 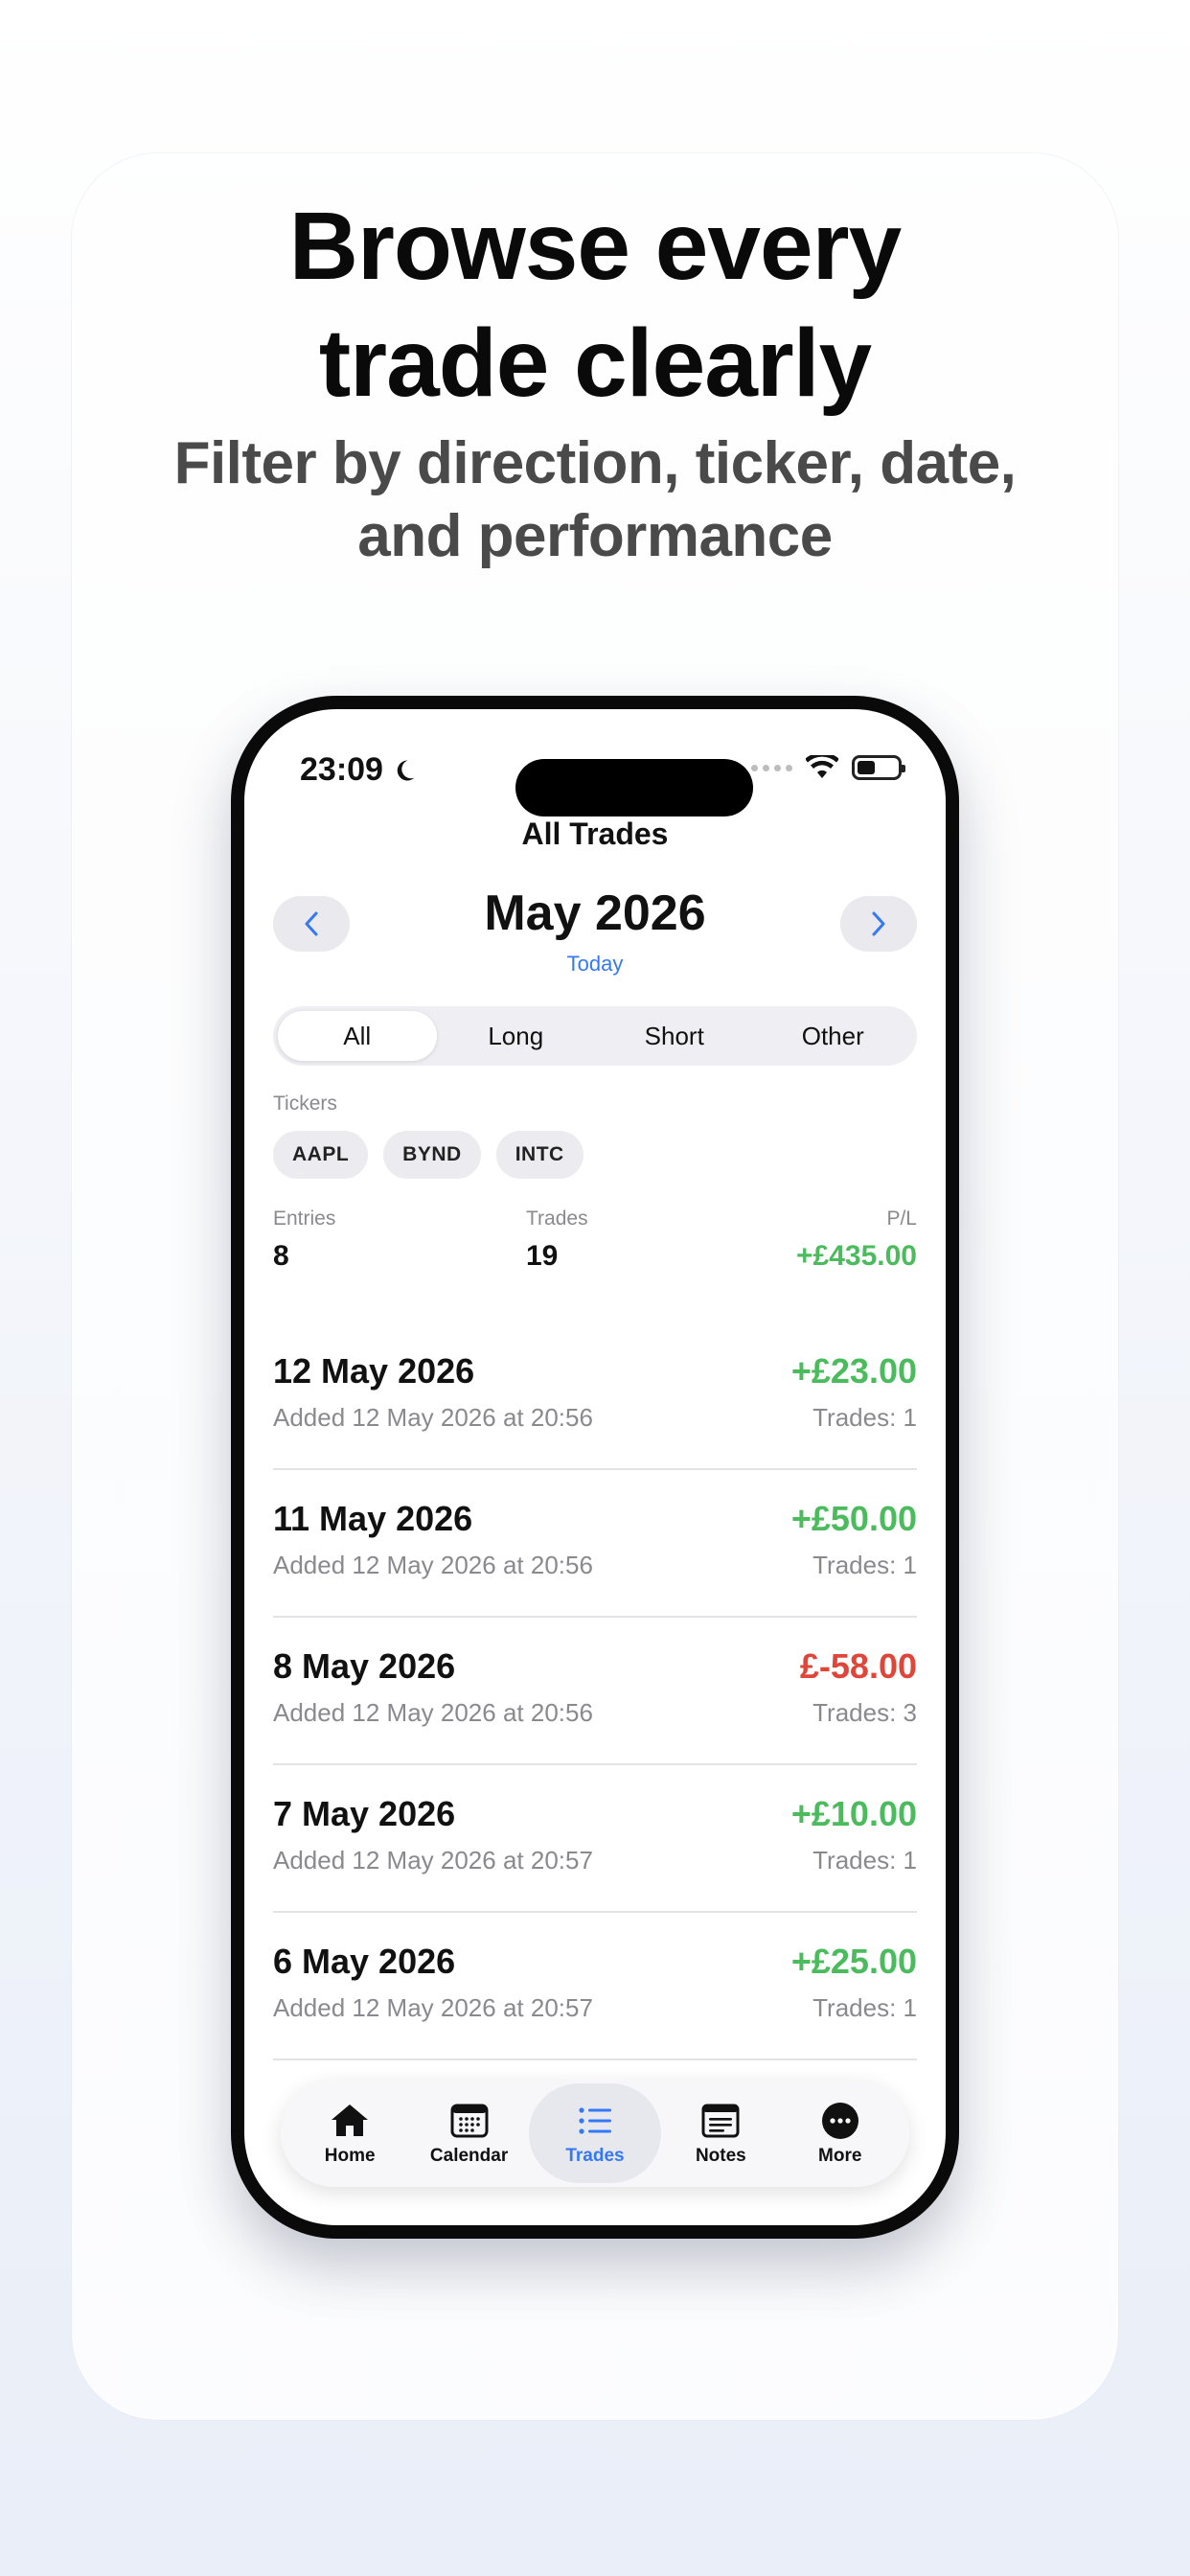 I want to click on tab-more-label: More, so click(x=840, y=2156).